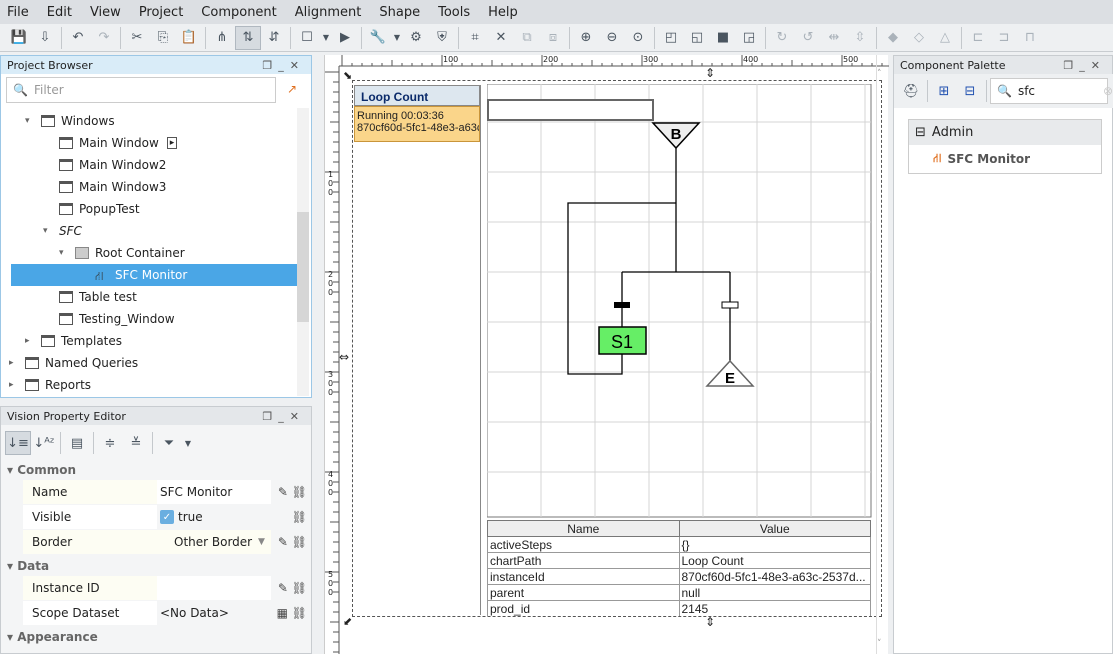 This screenshot has width=1113, height=654. I want to click on dataset-viewer-link-icons: ▦ ⛓, so click(291, 613).